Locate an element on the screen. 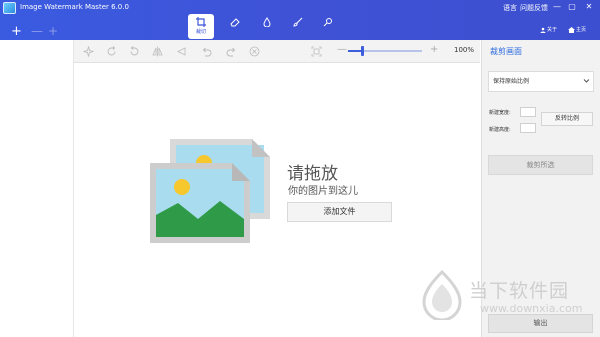 Image resolution: width=600 pixels, height=337 pixels. feedback-link: 问题反馈 is located at coordinates (534, 8).